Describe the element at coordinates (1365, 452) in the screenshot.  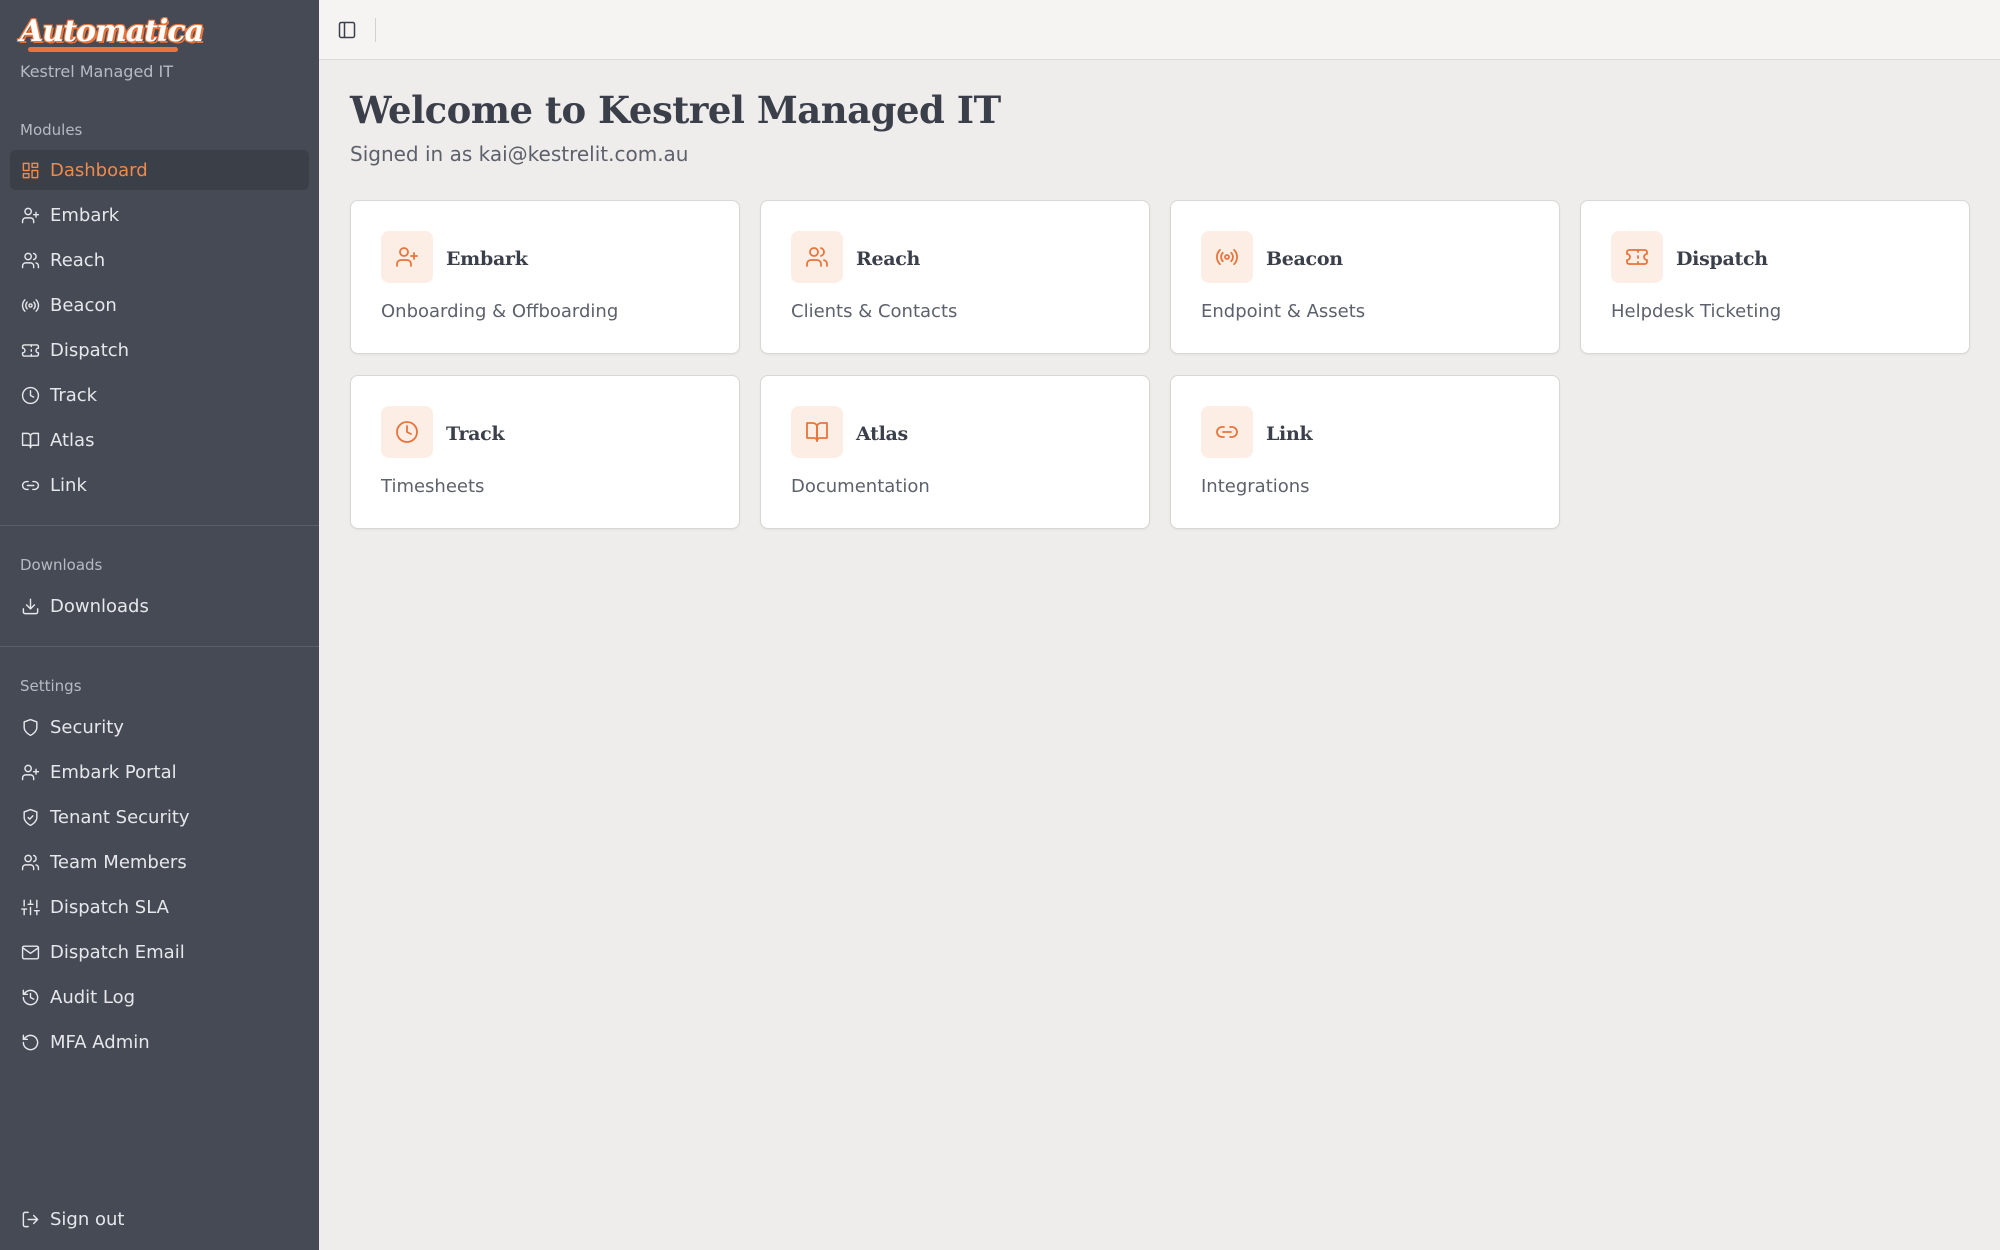
I see `module-card-link: Link Integrations` at that location.